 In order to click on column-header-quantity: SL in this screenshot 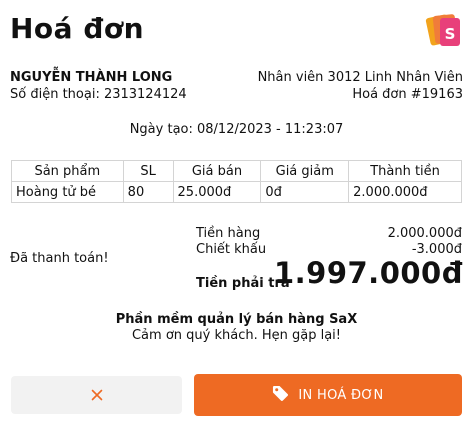, I will do `click(148, 171)`.